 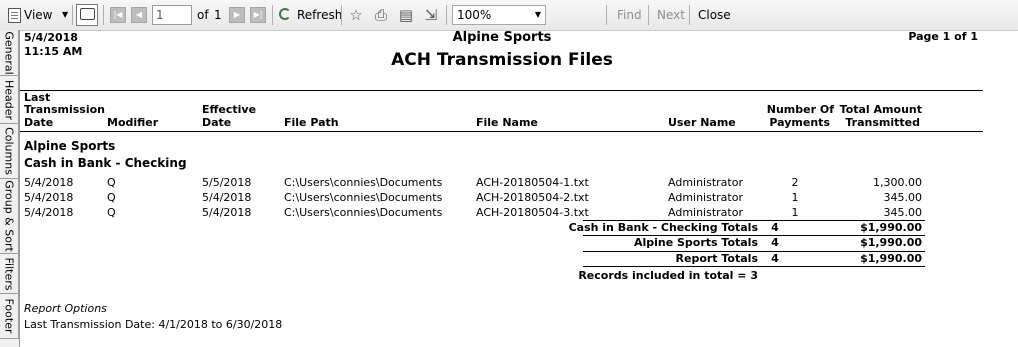 I want to click on previous-page-button: ◀, so click(x=139, y=15).